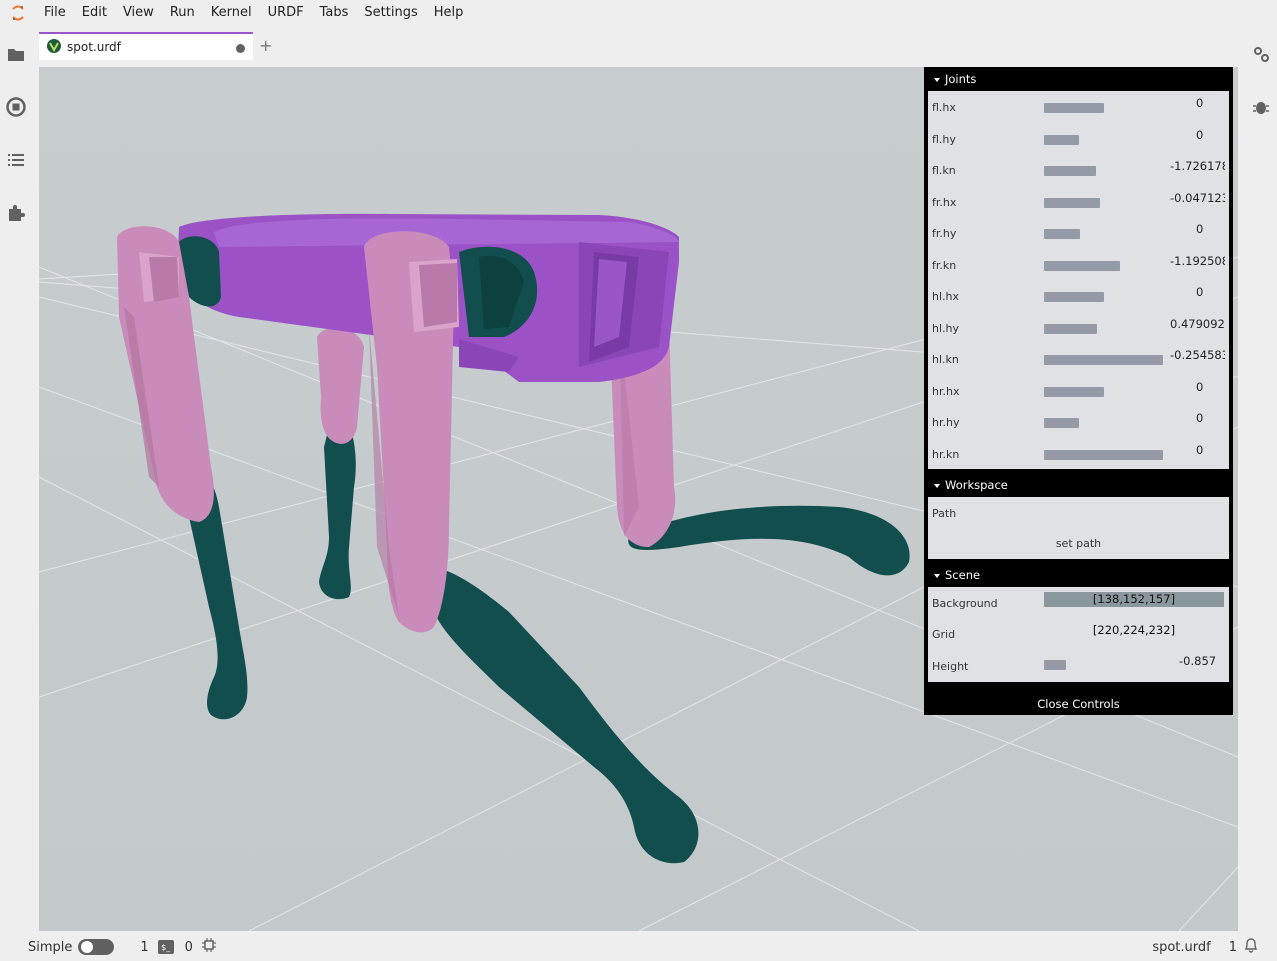  I want to click on menu-help: Help, so click(449, 13).